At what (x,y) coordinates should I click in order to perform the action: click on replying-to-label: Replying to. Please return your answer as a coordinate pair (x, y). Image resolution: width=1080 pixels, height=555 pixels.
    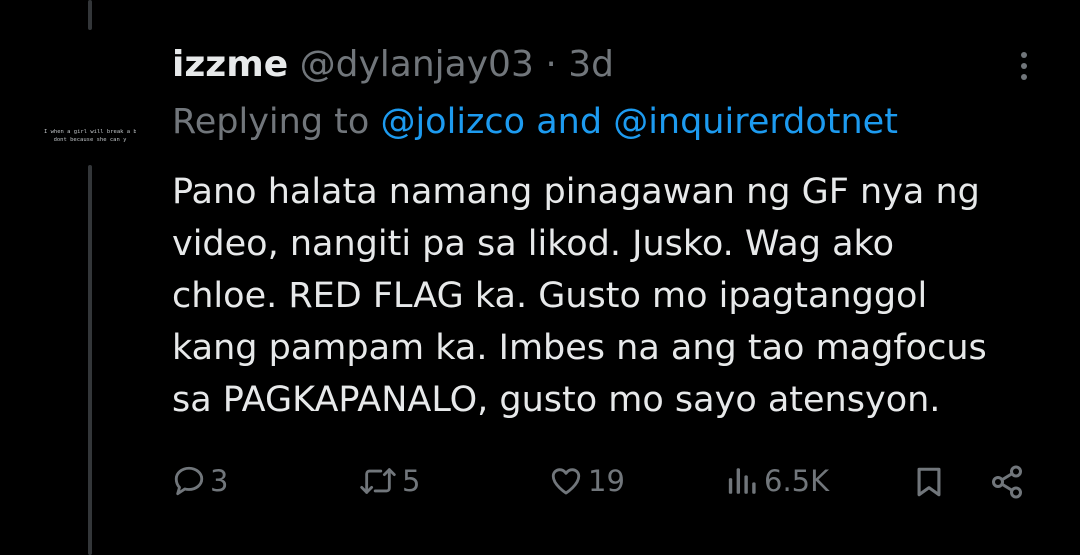
    Looking at the image, I should click on (276, 122).